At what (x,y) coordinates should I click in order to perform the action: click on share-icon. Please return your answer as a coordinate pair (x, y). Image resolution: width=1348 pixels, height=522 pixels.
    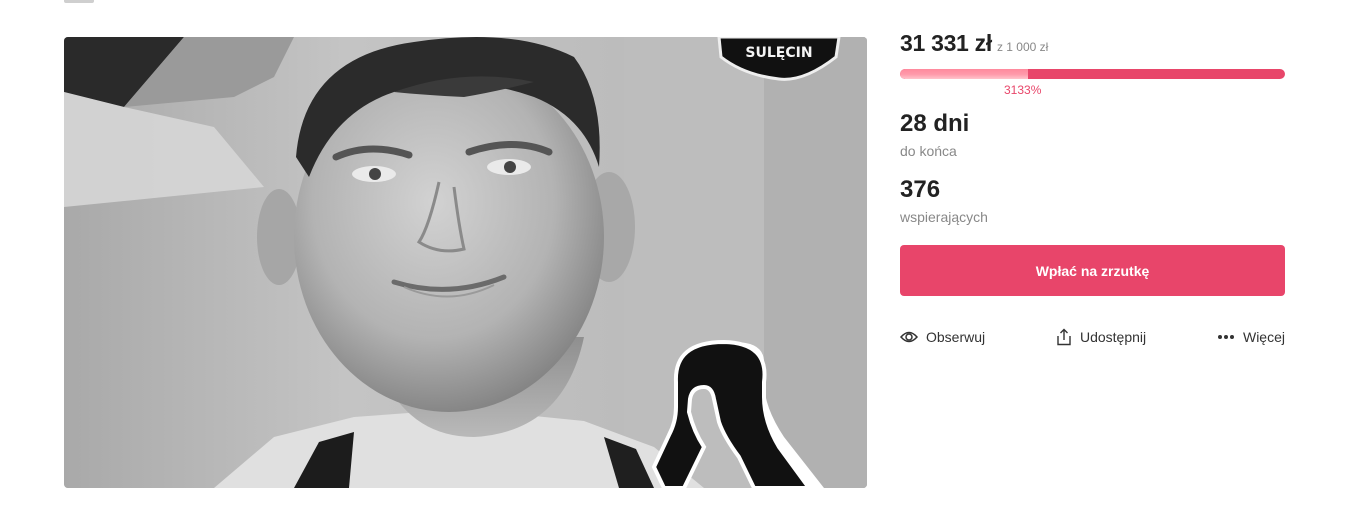
    Looking at the image, I should click on (1064, 337).